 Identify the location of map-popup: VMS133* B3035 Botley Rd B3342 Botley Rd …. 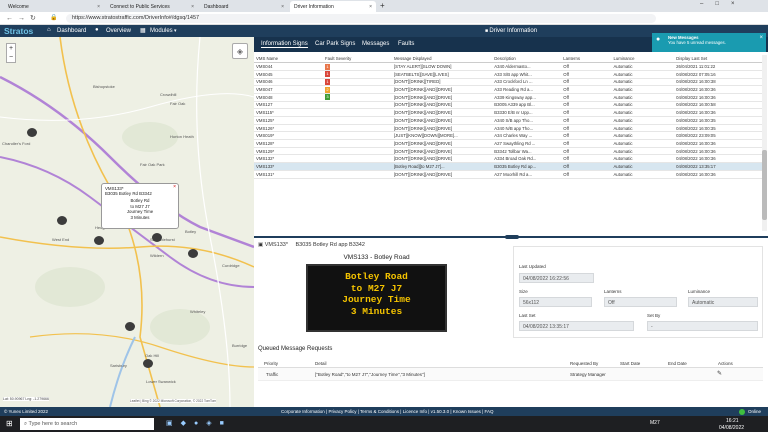
(140, 206).